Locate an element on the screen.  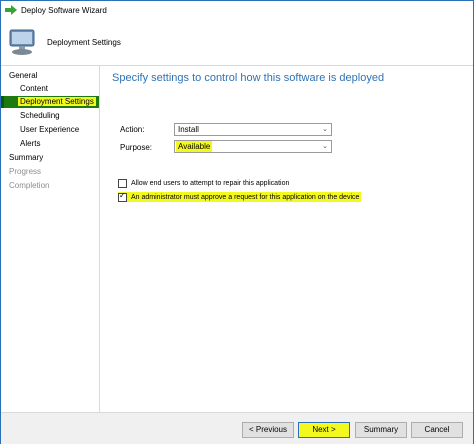
sidebar-item-user-experience: User Experience is located at coordinates (50, 130).